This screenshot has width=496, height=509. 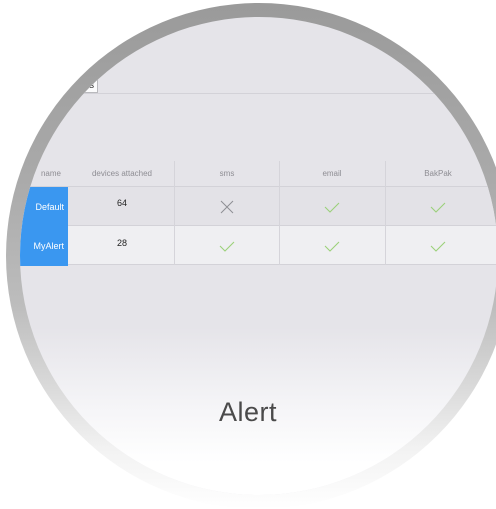 I want to click on column-header-devices: devices attached, so click(x=122, y=173).